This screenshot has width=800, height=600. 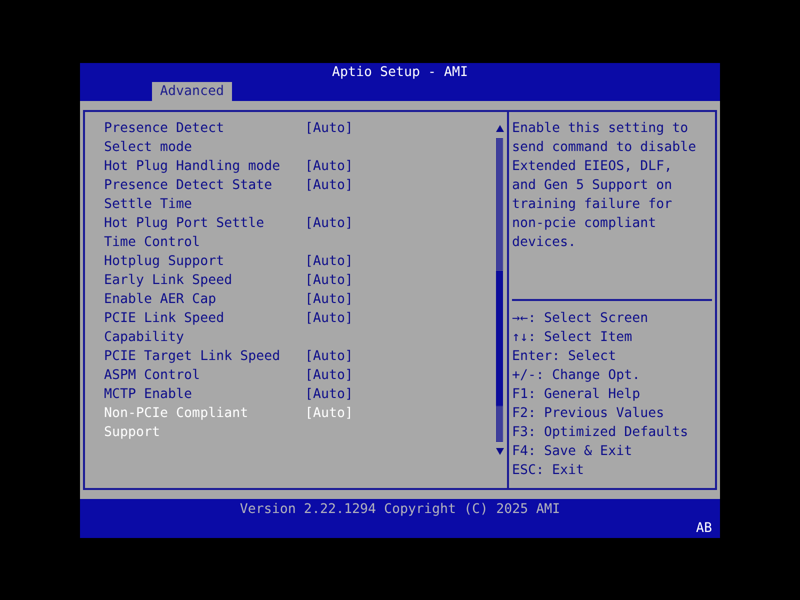 I want to click on scroll-up-icon, so click(x=500, y=128).